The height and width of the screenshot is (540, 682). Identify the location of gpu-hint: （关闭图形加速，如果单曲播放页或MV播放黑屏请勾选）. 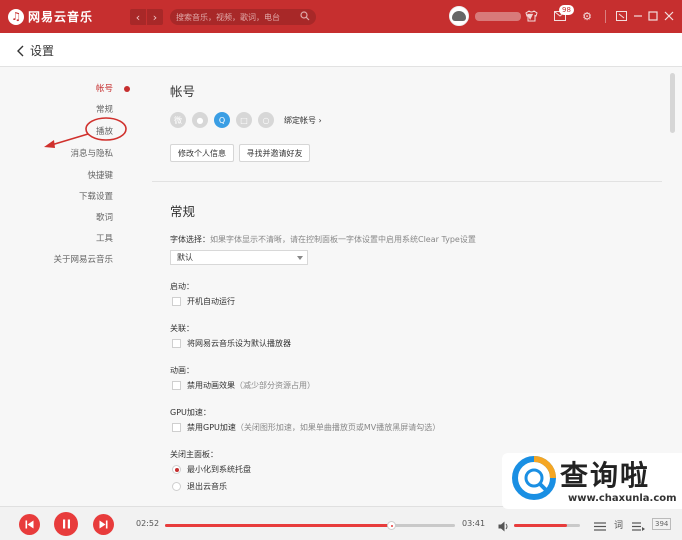
(338, 427).